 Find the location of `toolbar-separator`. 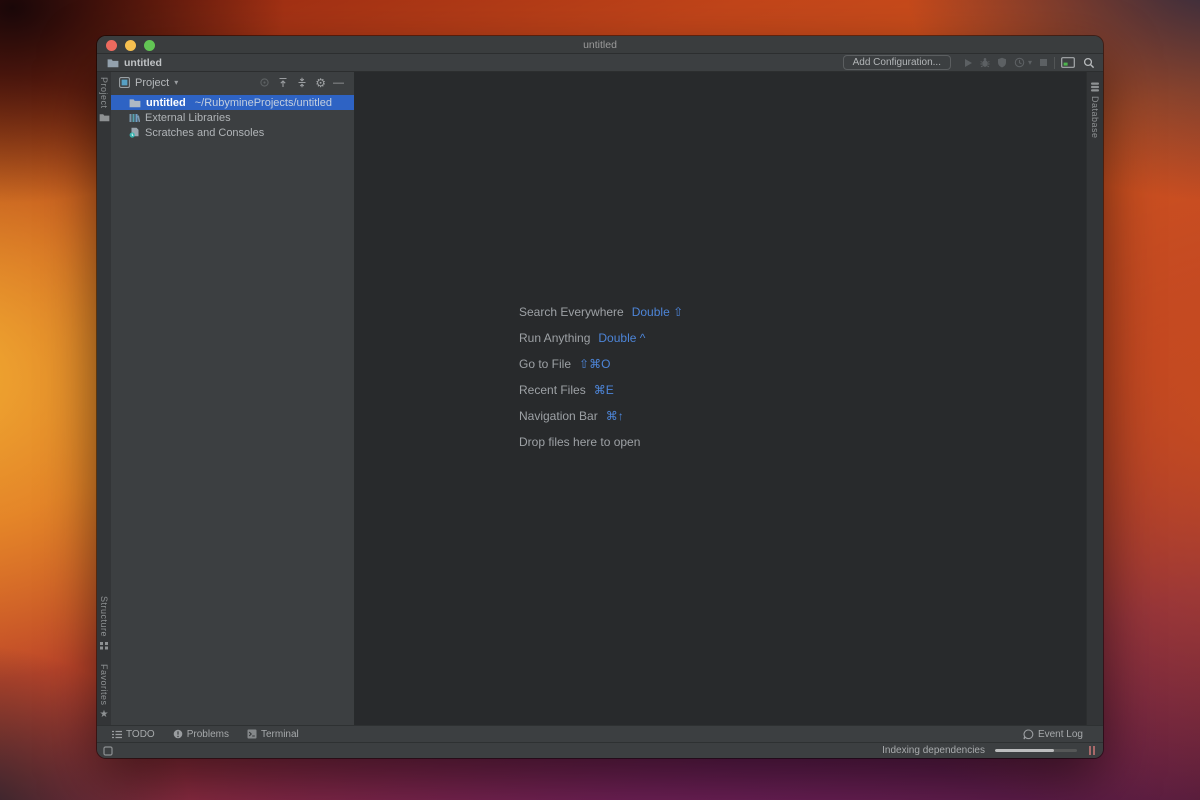

toolbar-separator is located at coordinates (1054, 62).